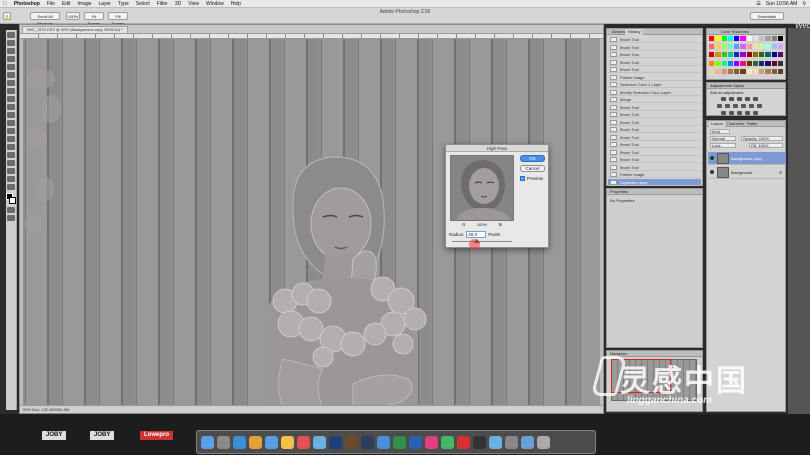  Describe the element at coordinates (720, 131) in the screenshot. I see `layer-filter-kind: Kind` at that location.